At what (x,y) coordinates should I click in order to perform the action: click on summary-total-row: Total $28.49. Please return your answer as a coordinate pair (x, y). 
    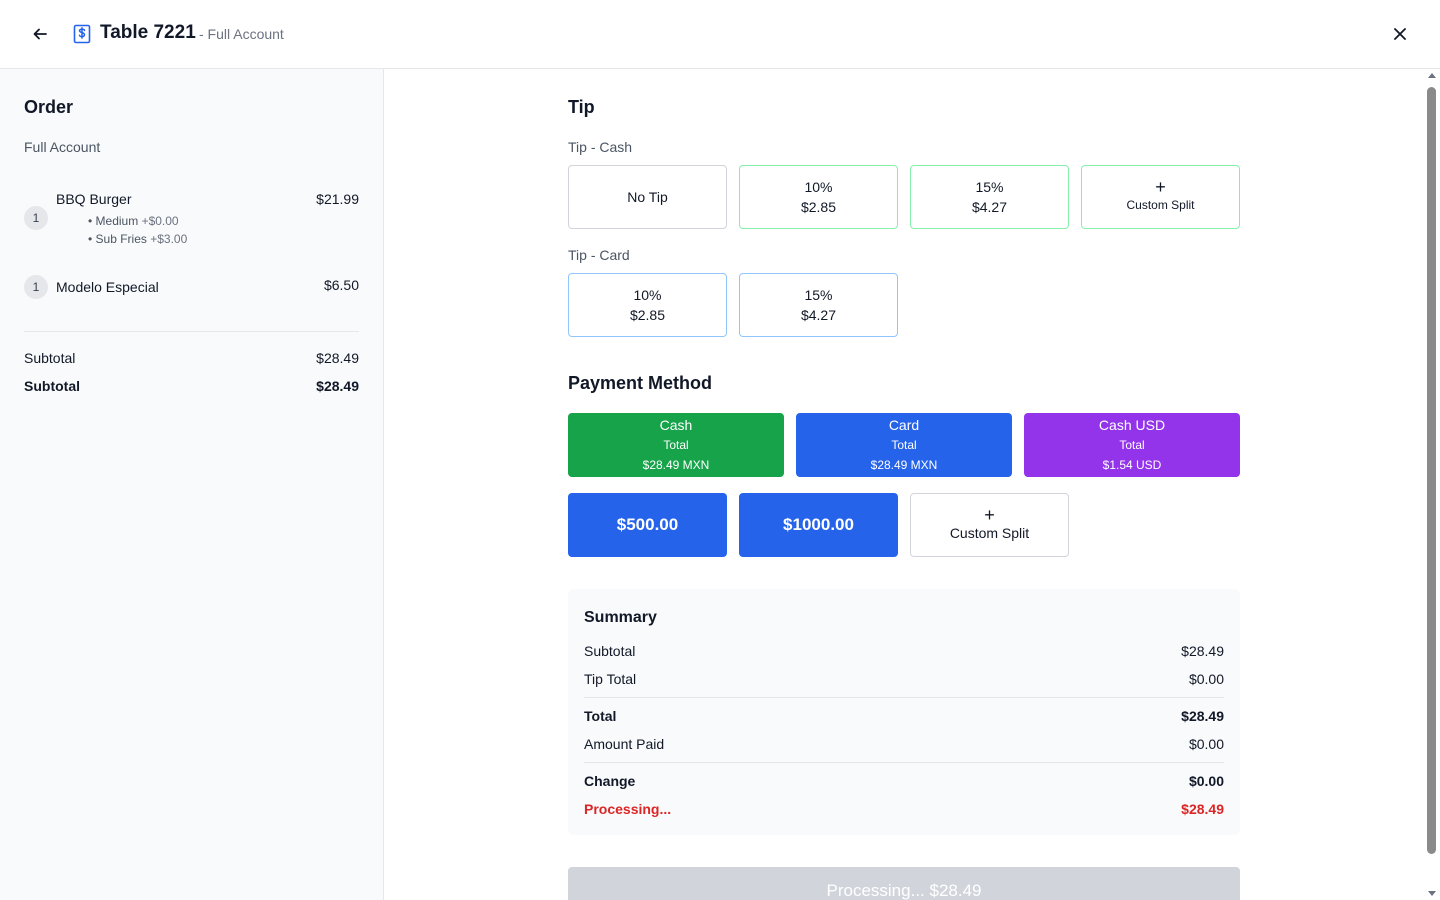
    Looking at the image, I should click on (904, 716).